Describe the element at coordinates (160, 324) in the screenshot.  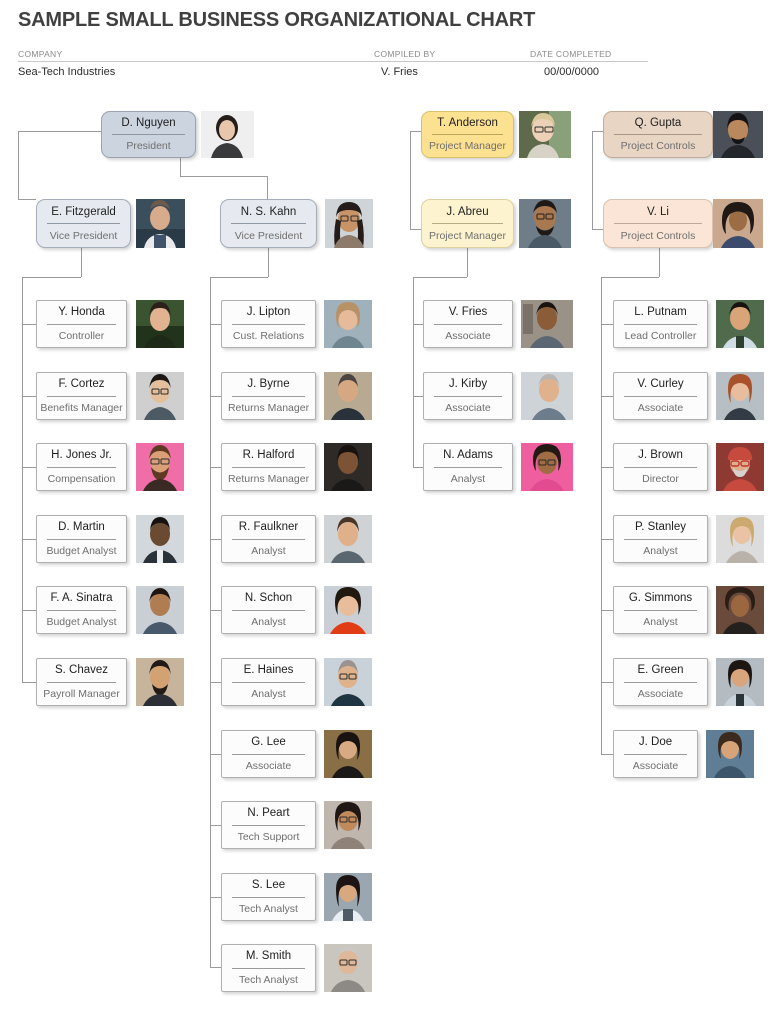
I see `photo-y-honda` at that location.